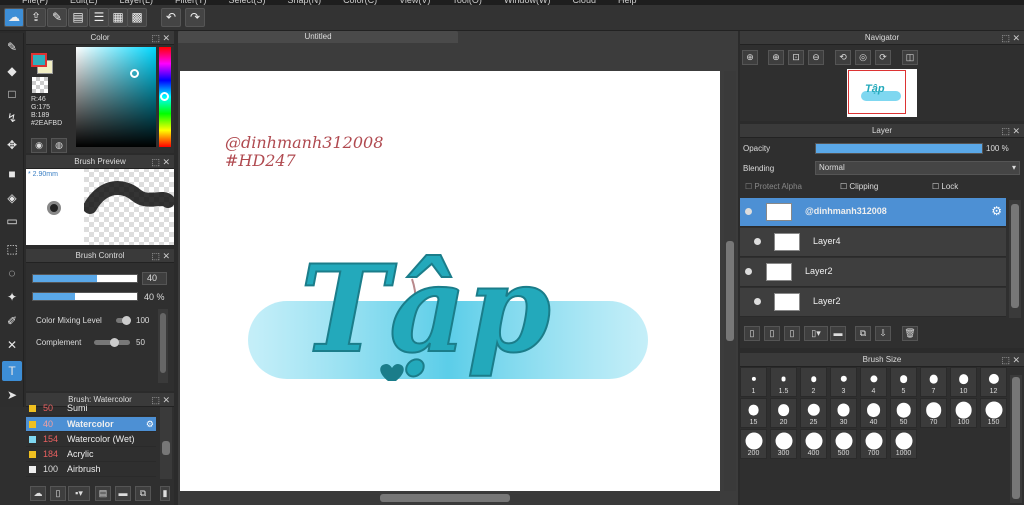 This screenshot has height=505, width=1024. I want to click on brush-size-cell: 400, so click(813, 444).